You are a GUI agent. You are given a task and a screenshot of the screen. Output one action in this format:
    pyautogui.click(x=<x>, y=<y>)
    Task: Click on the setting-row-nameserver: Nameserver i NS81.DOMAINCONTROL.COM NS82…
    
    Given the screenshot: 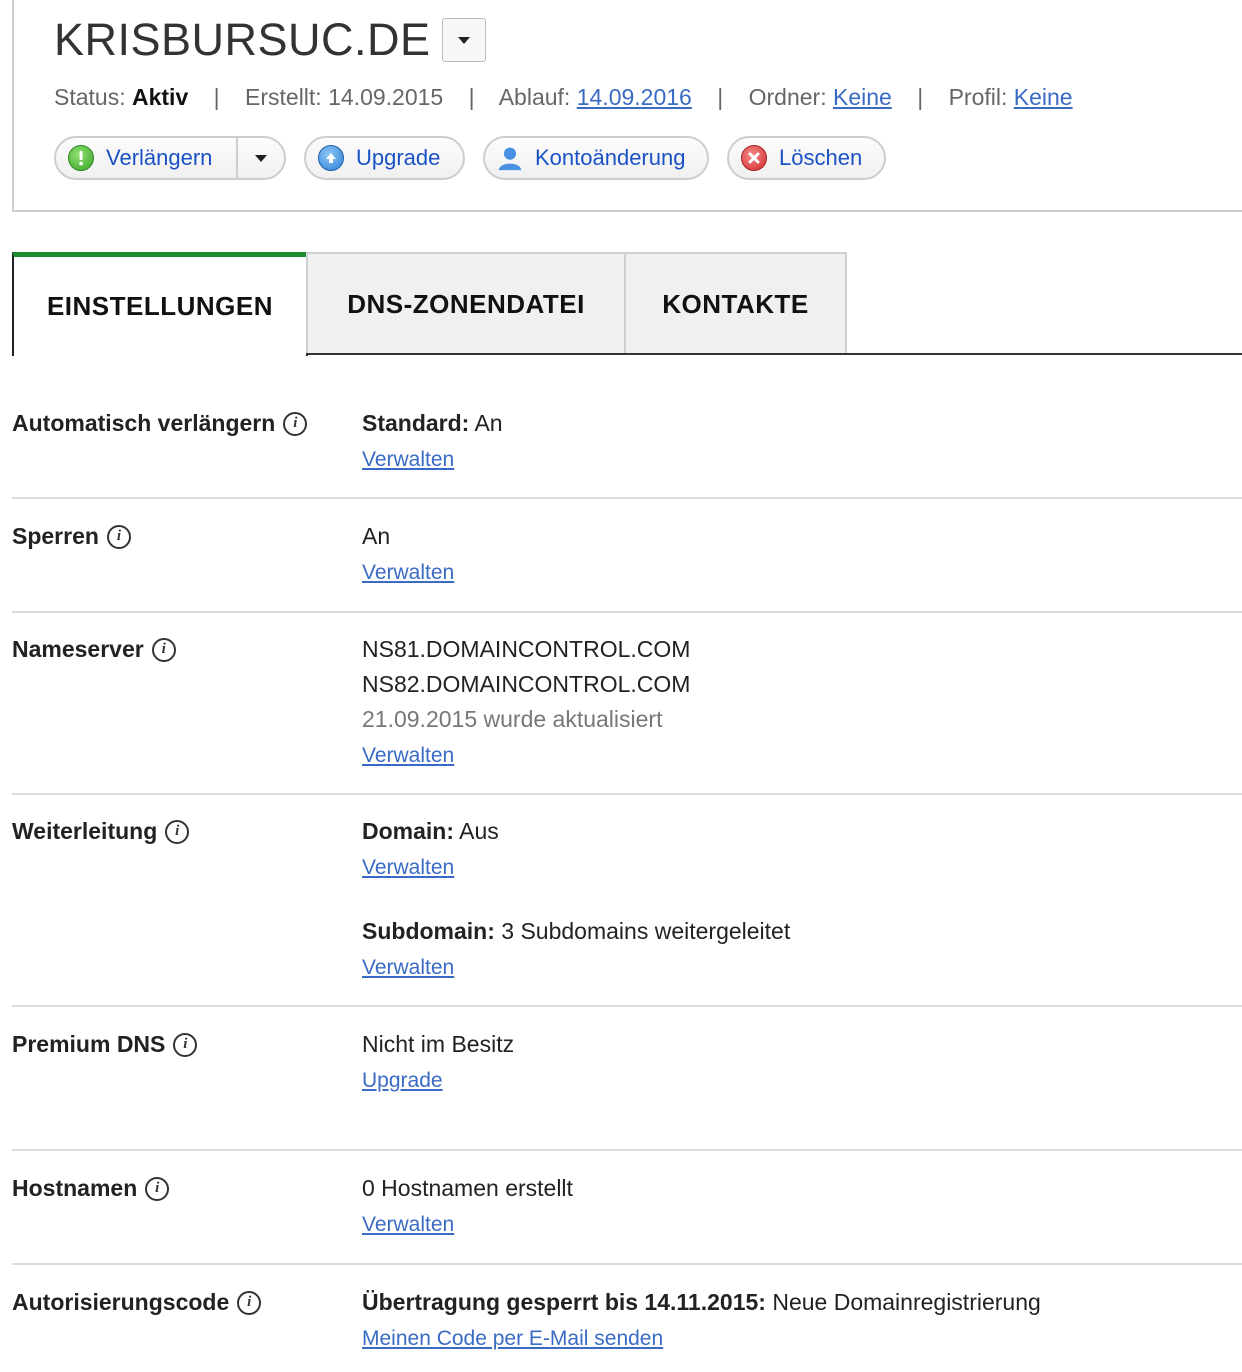 What is the action you would take?
    pyautogui.click(x=627, y=713)
    